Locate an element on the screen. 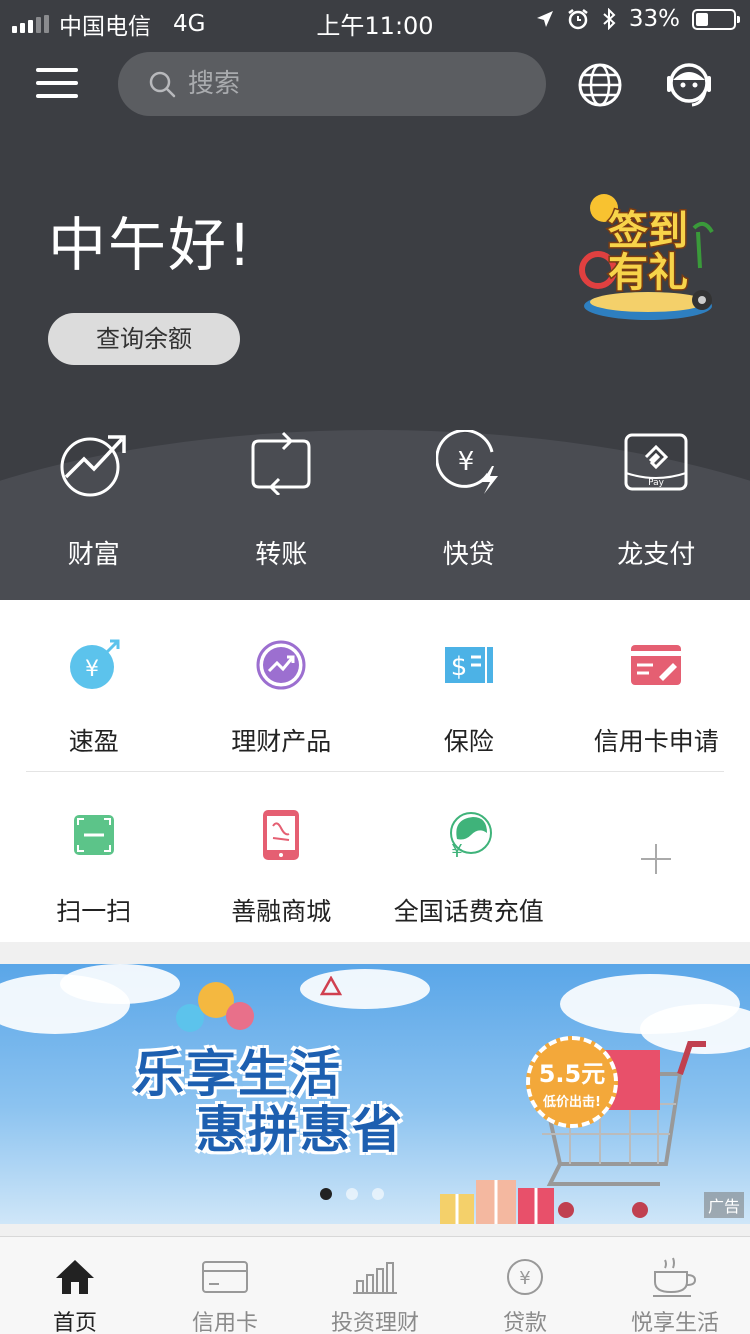 The image size is (750, 1334). plus-icon is located at coordinates (656, 859).